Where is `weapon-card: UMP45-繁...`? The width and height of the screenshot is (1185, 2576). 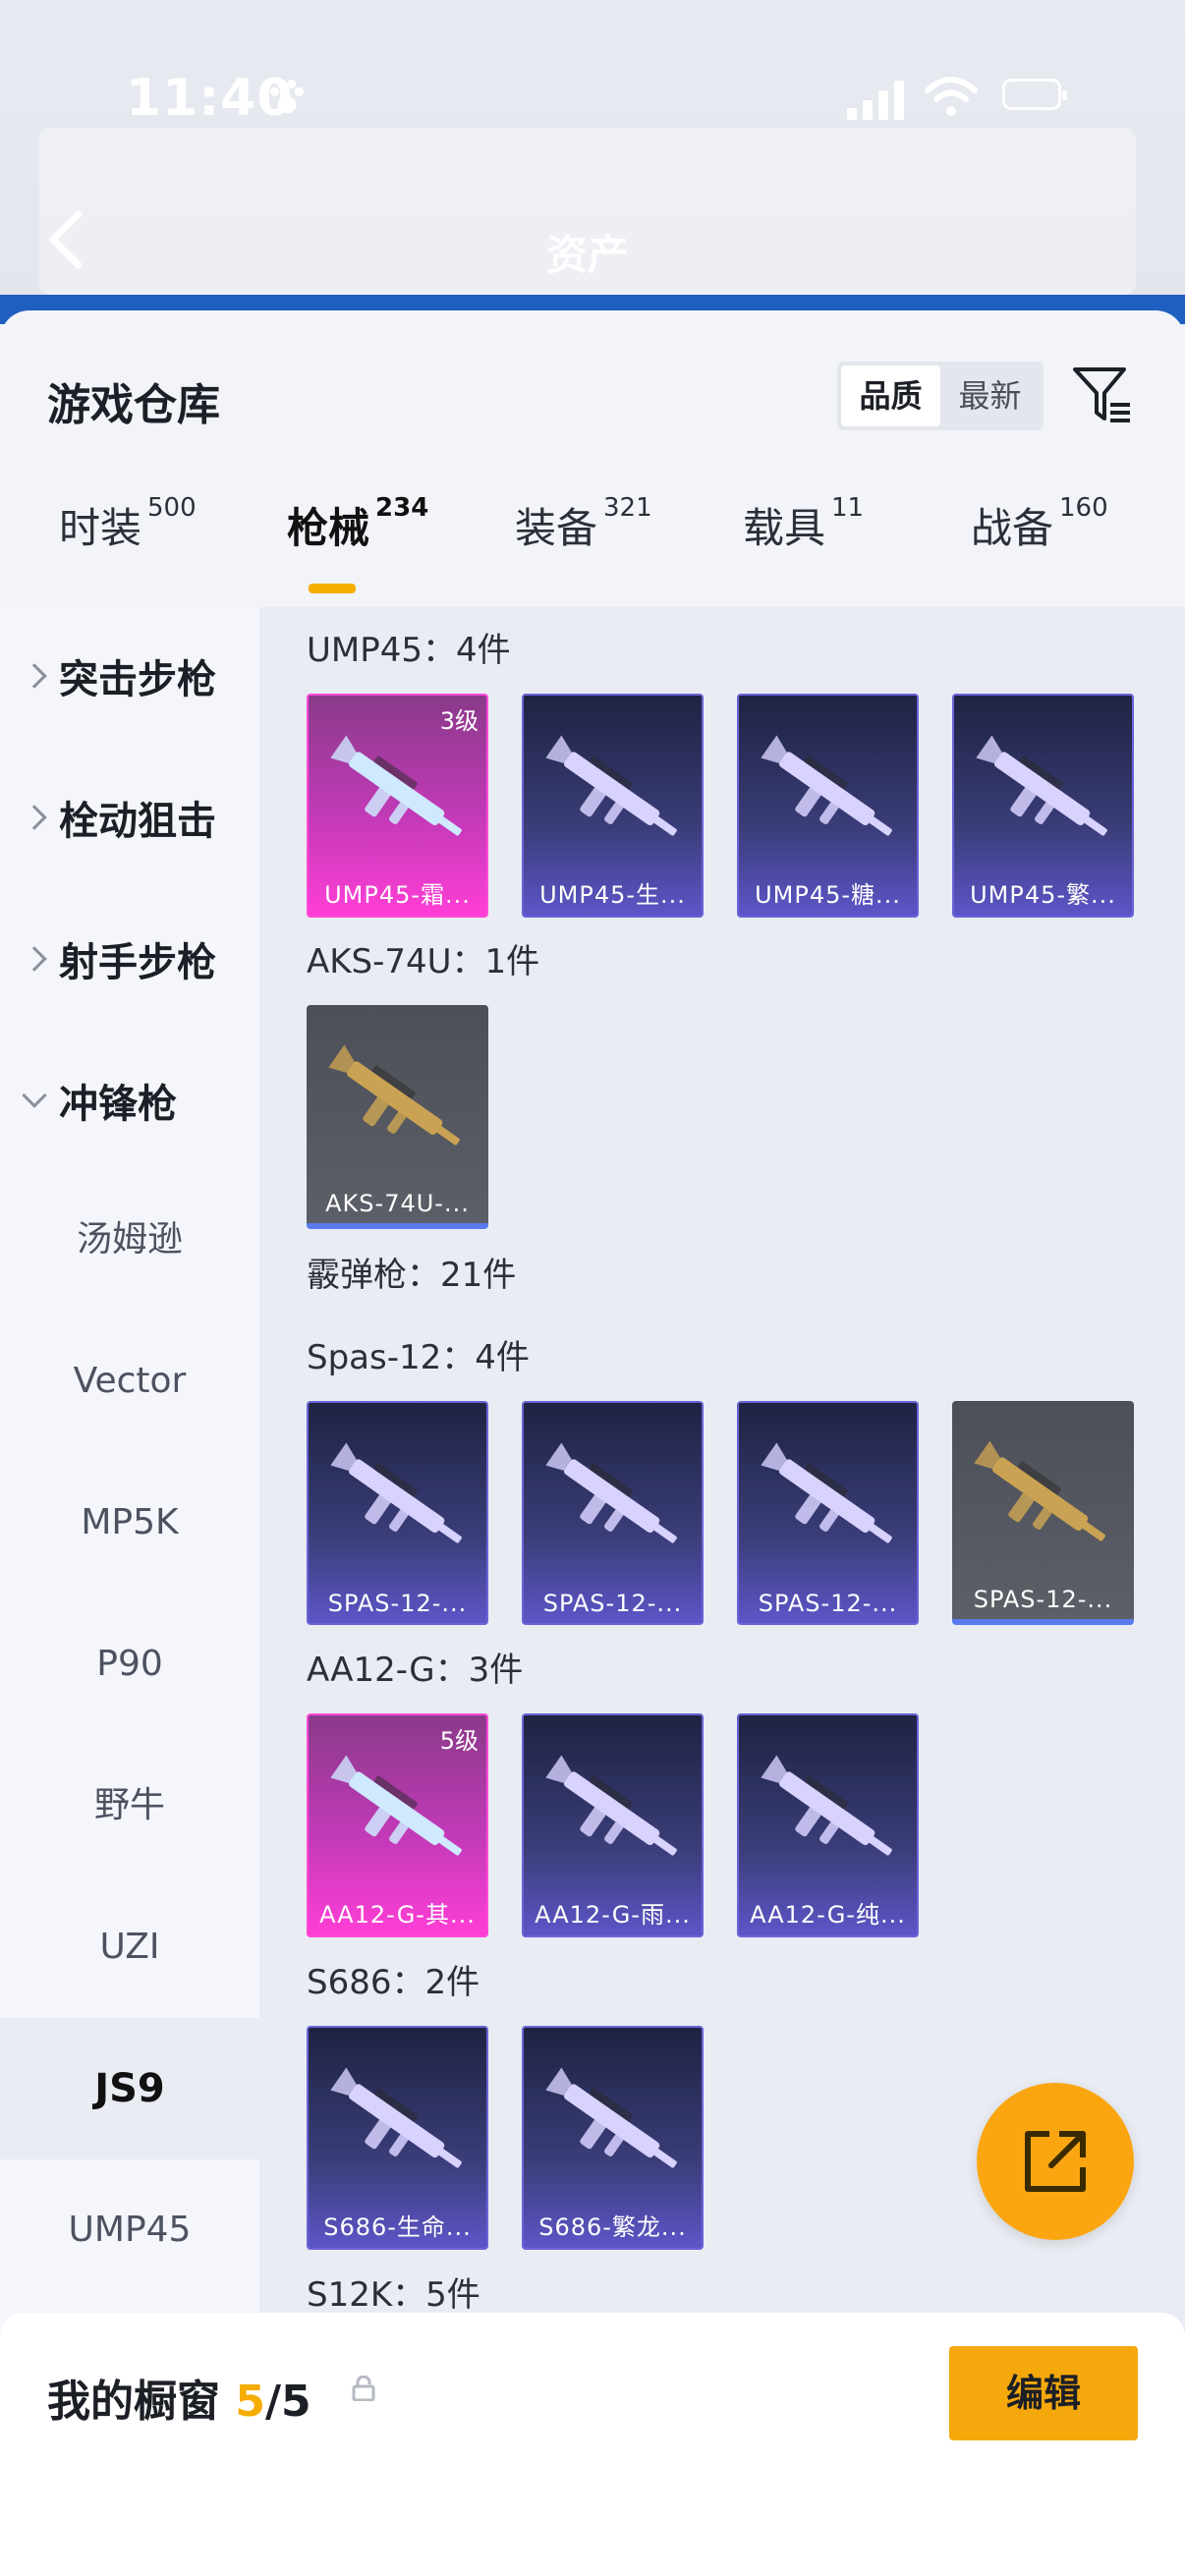 weapon-card: UMP45-繁... is located at coordinates (1043, 806).